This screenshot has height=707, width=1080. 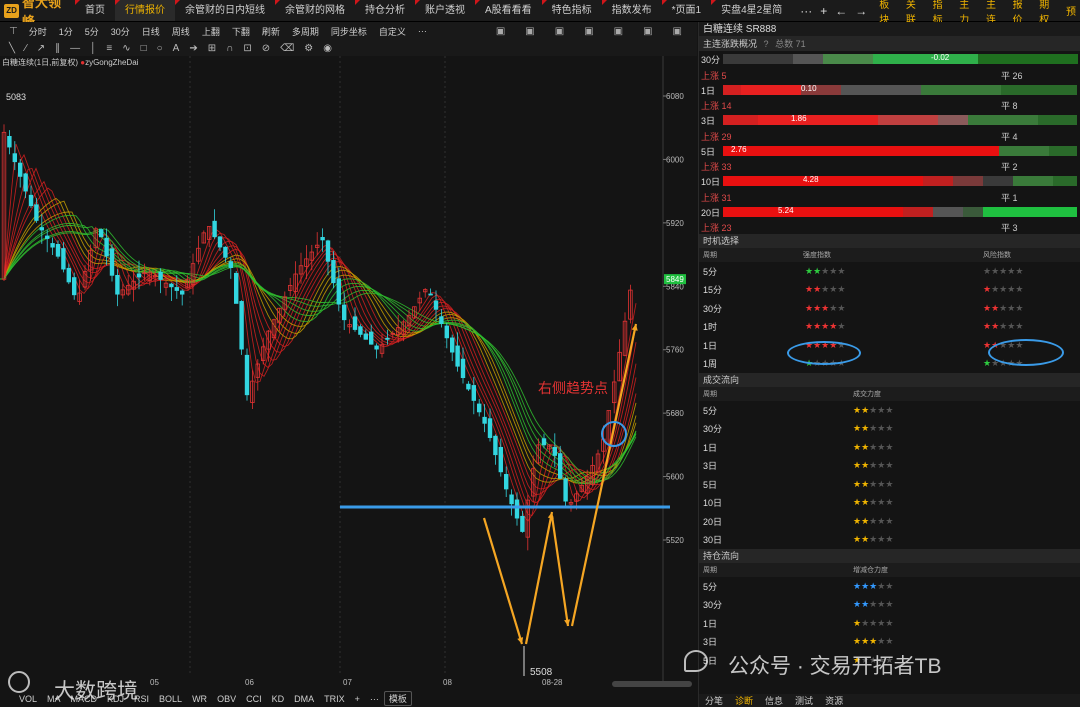 I want to click on arrow-tool-icon: ➔, so click(x=193, y=48).